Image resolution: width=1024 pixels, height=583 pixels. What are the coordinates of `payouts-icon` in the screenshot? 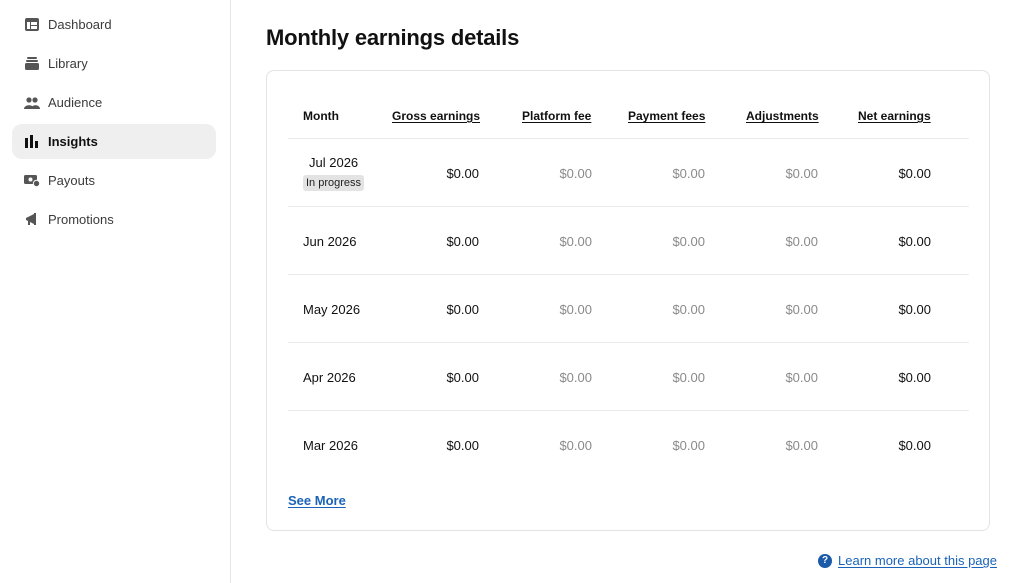 It's located at (32, 181).